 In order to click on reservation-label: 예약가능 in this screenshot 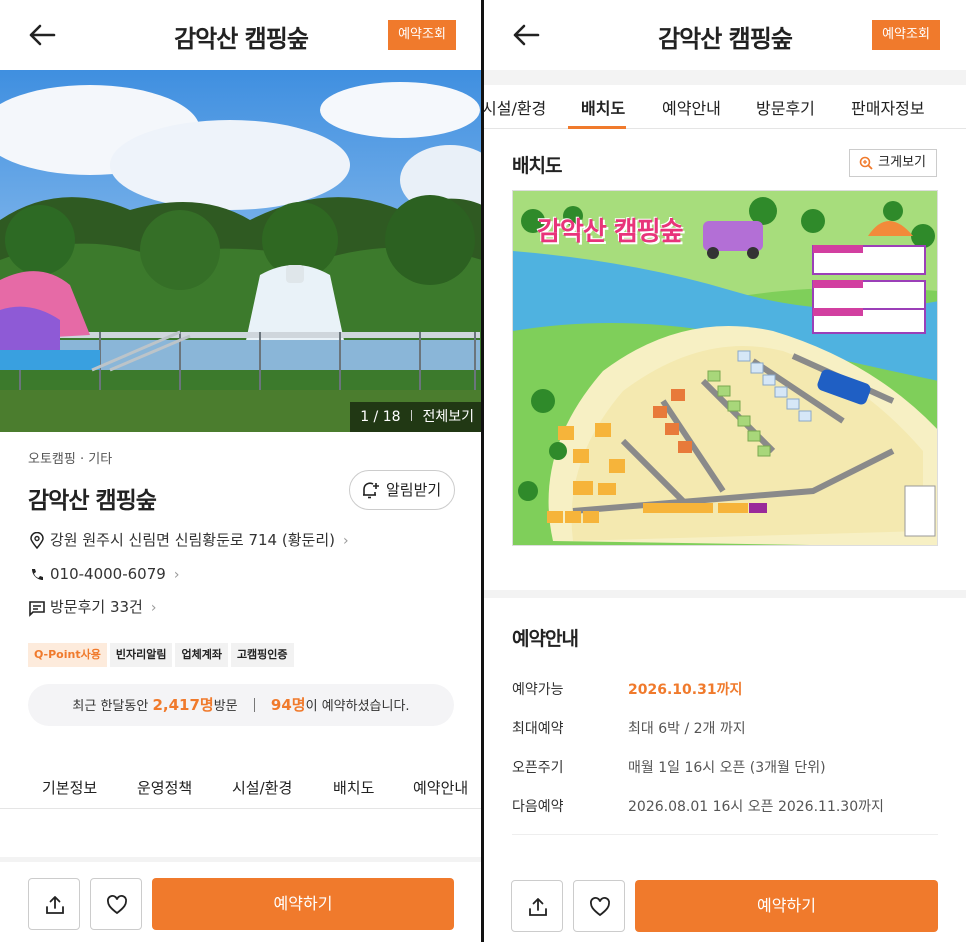, I will do `click(538, 690)`.